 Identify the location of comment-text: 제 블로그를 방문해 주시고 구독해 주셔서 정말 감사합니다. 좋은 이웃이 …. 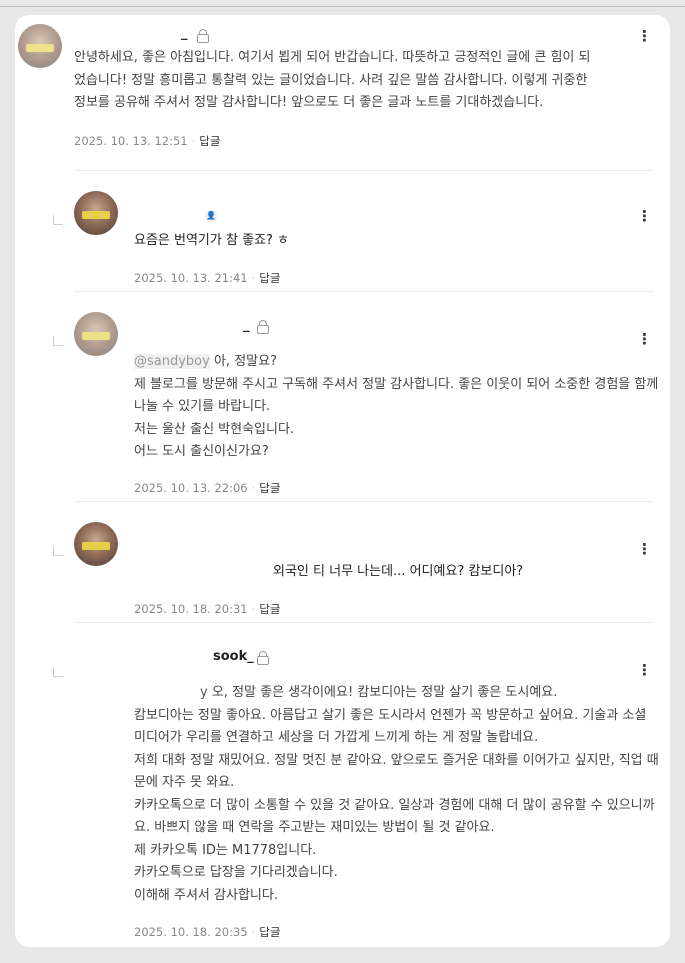
(396, 395).